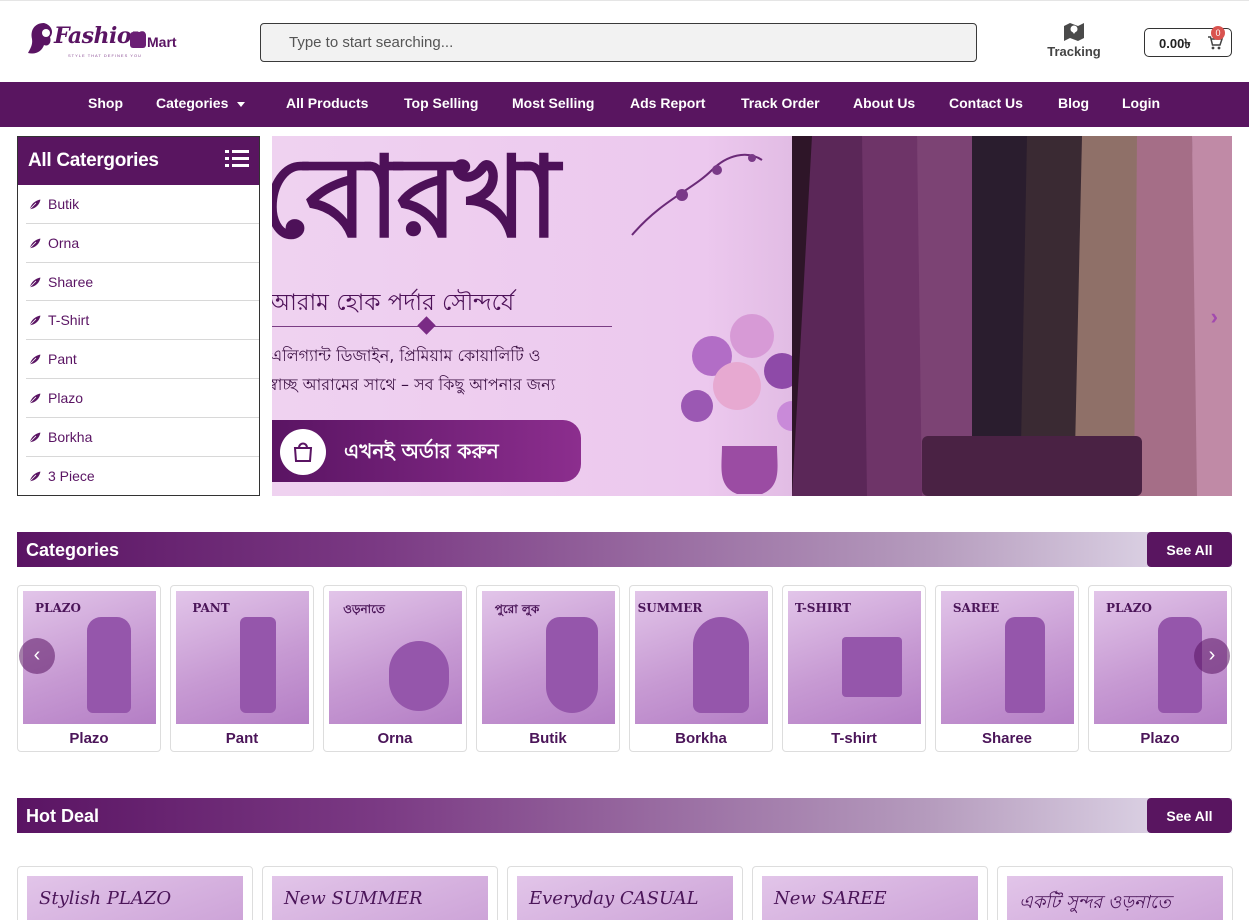 The height and width of the screenshot is (920, 1249). I want to click on category-label: Sharee, so click(1007, 738).